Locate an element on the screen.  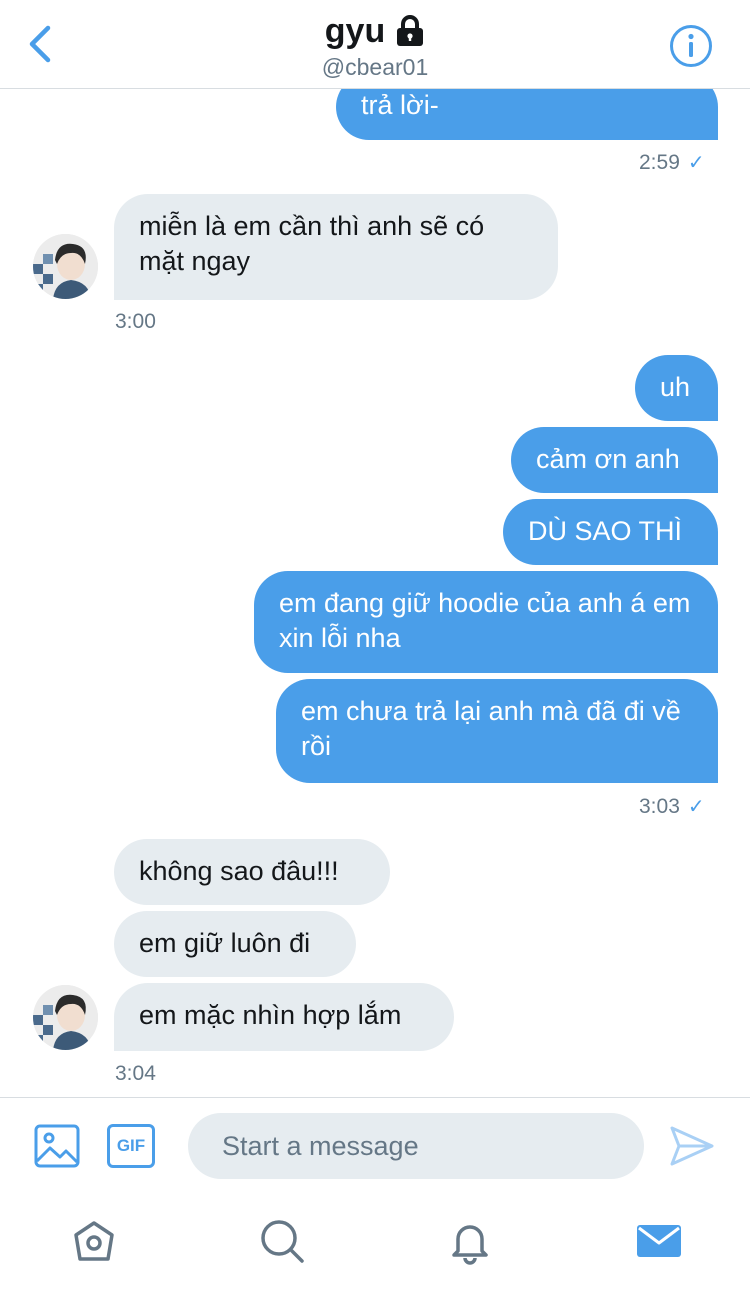
info-icon is located at coordinates (691, 46).